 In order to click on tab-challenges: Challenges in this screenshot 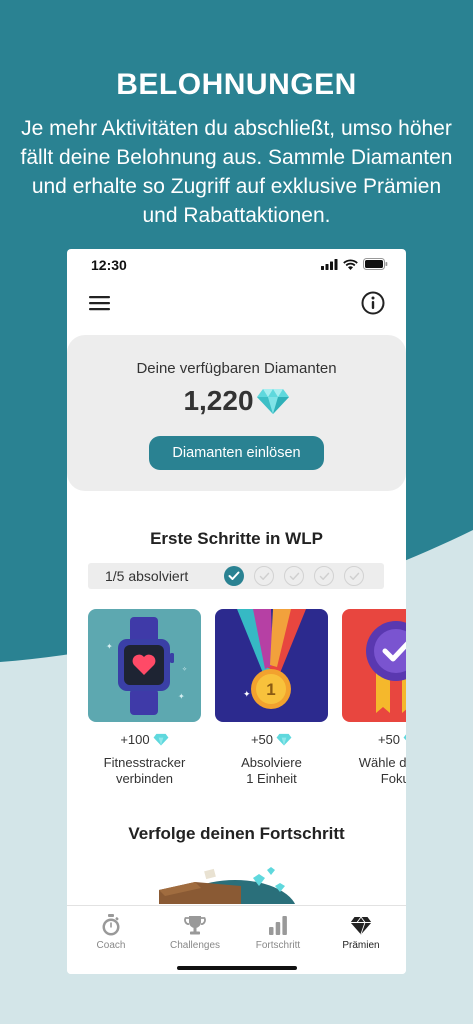, I will do `click(195, 932)`.